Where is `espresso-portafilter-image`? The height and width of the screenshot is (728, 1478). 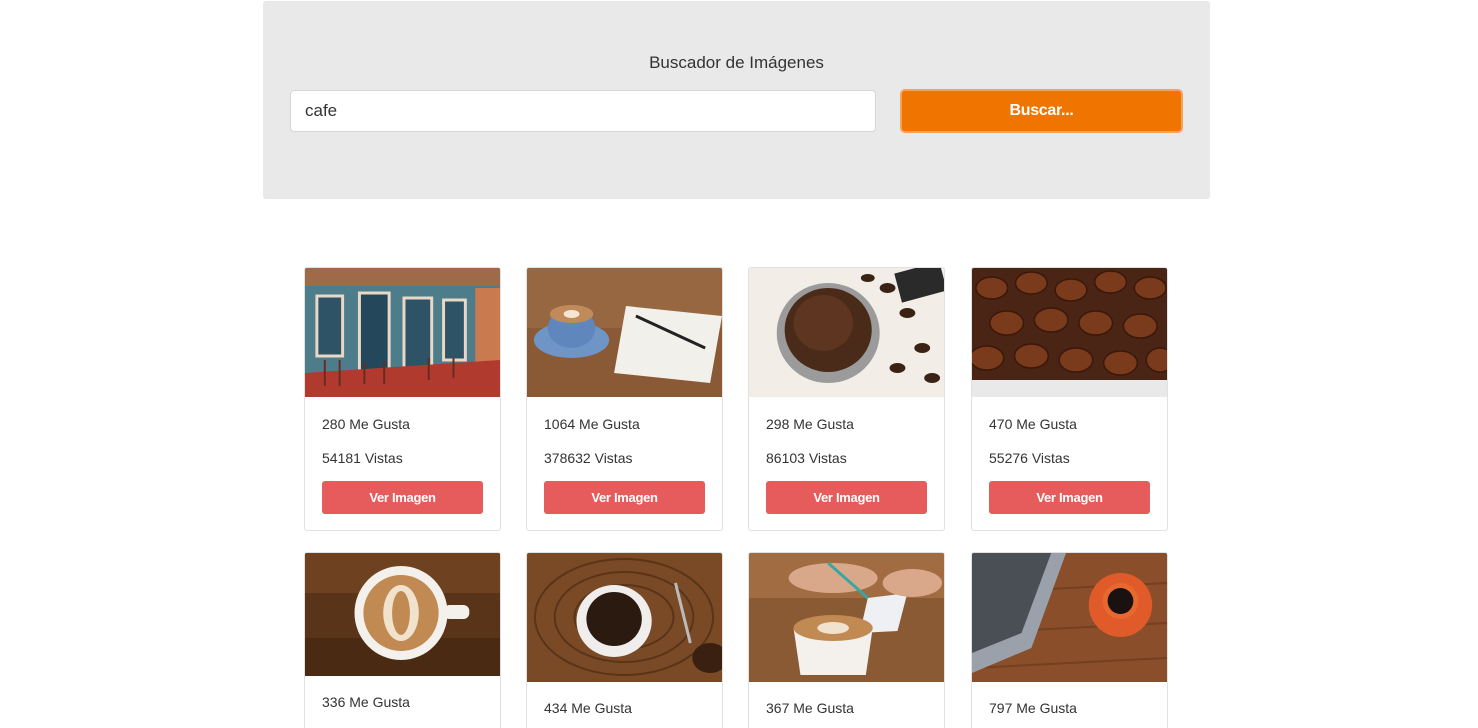 espresso-portafilter-image is located at coordinates (846, 332).